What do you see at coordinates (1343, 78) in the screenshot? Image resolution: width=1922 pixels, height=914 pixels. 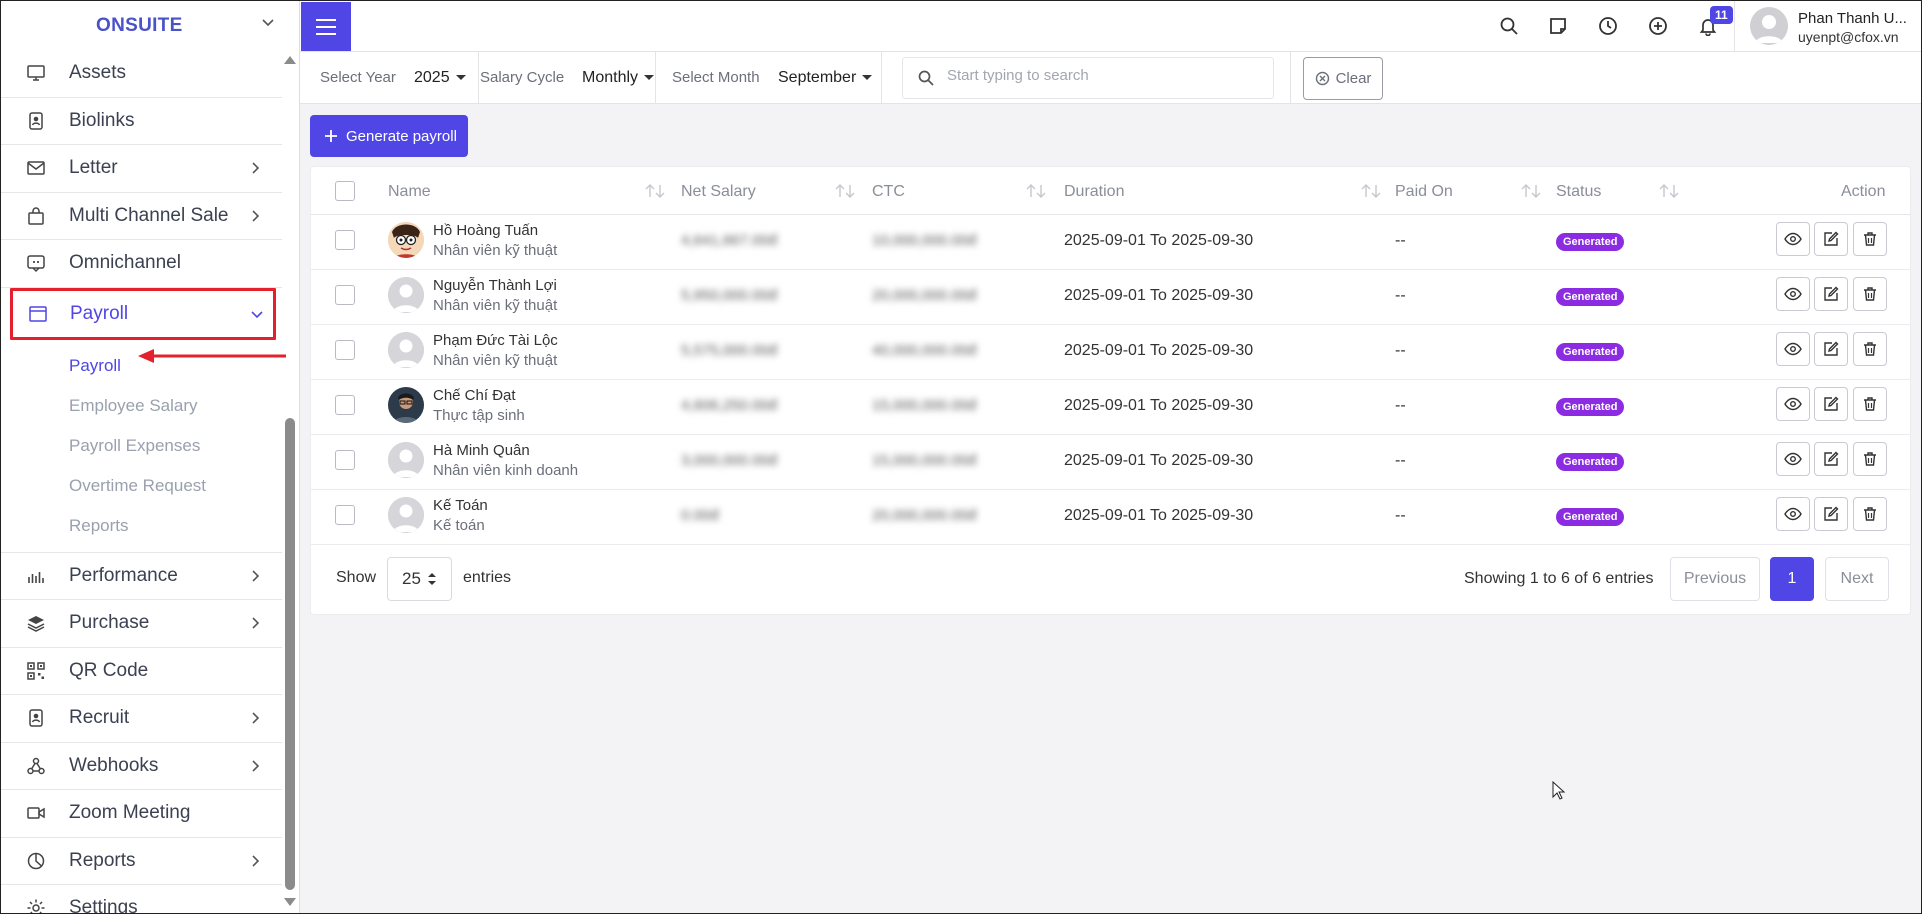 I see `clear-button: Clear` at bounding box center [1343, 78].